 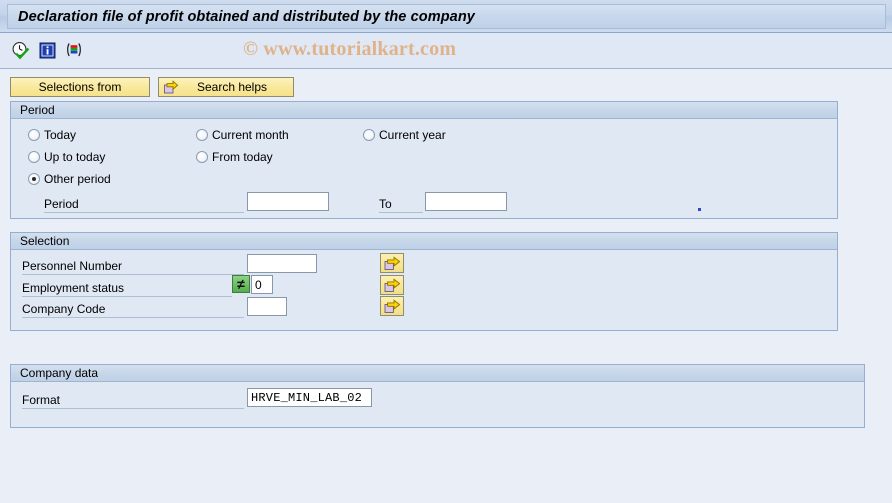 What do you see at coordinates (133, 317) in the screenshot?
I see `company-code-rule` at bounding box center [133, 317].